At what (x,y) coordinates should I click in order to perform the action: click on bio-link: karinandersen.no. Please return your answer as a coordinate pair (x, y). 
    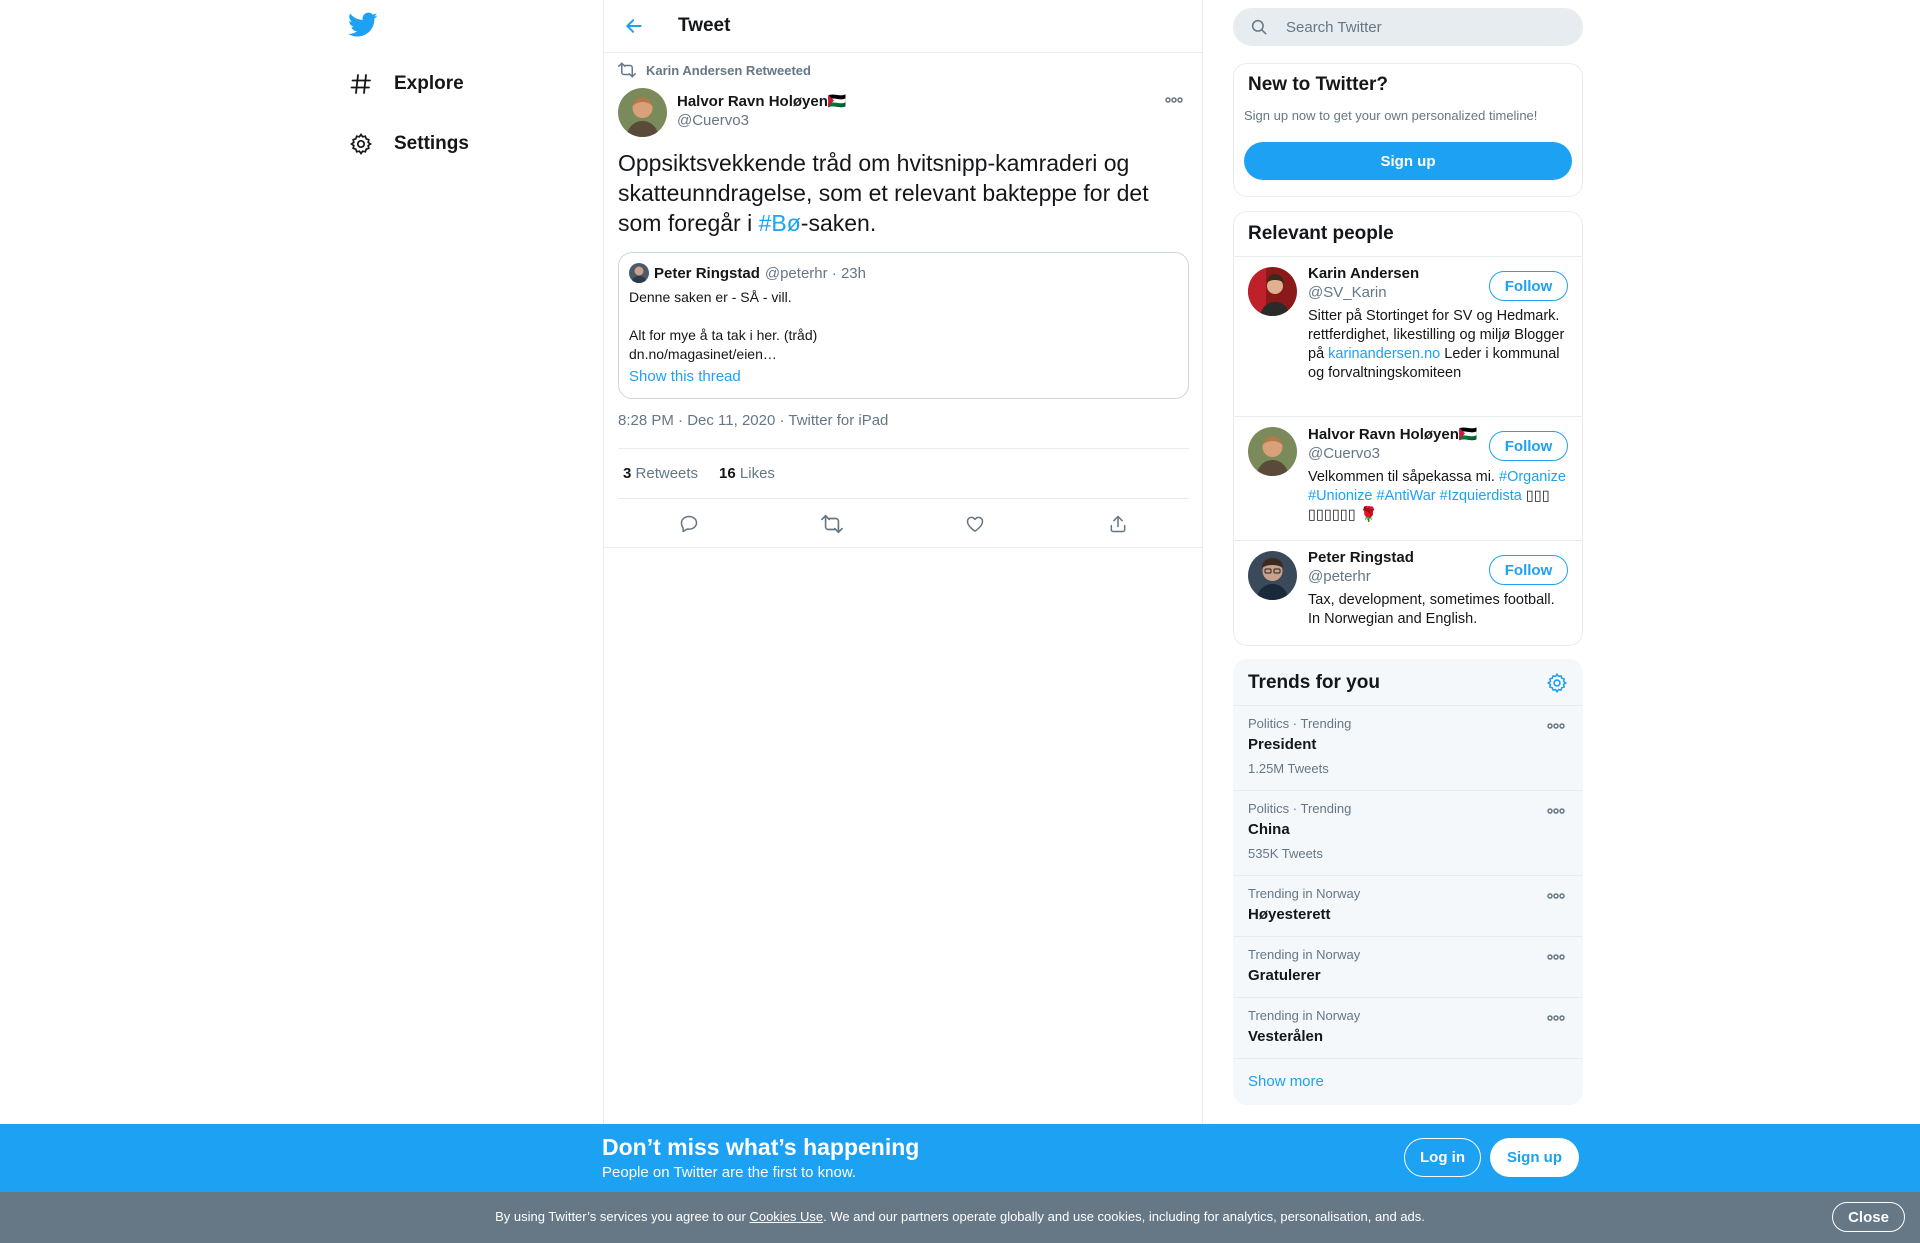
    Looking at the image, I should click on (1384, 354).